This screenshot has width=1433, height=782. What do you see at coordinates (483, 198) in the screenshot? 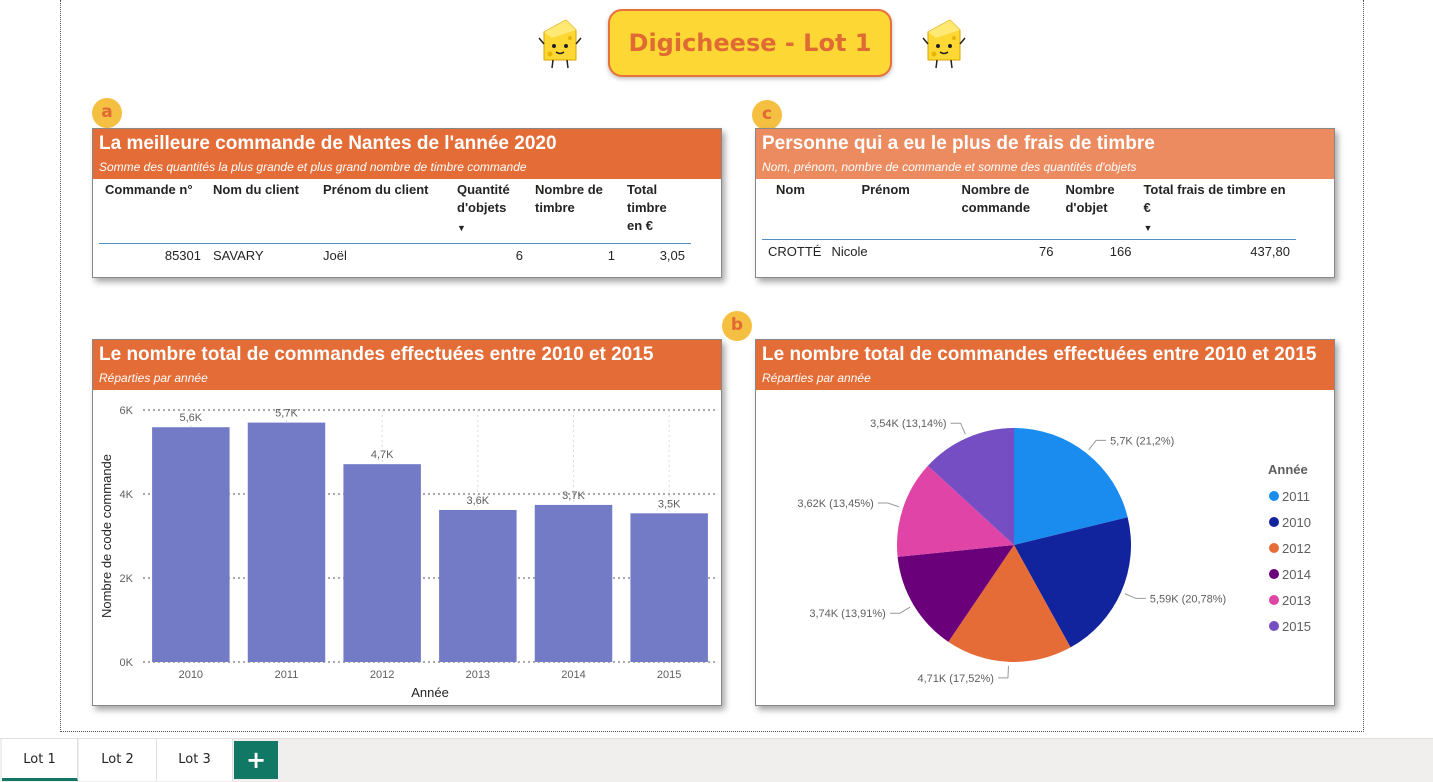
I see `col-quantite-label: Quantité d'objets` at bounding box center [483, 198].